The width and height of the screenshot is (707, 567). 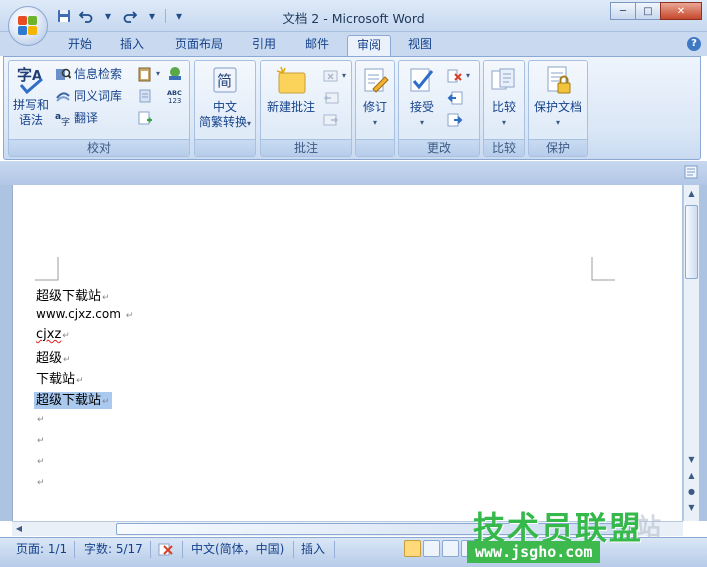 What do you see at coordinates (422, 97) in the screenshot?
I see `accept-button: 接受 ▾` at bounding box center [422, 97].